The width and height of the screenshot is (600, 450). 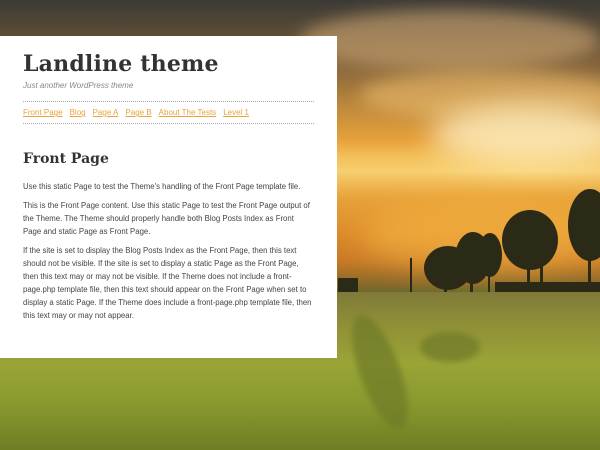 What do you see at coordinates (106, 113) in the screenshot?
I see `nav-item-page-a: Page A` at bounding box center [106, 113].